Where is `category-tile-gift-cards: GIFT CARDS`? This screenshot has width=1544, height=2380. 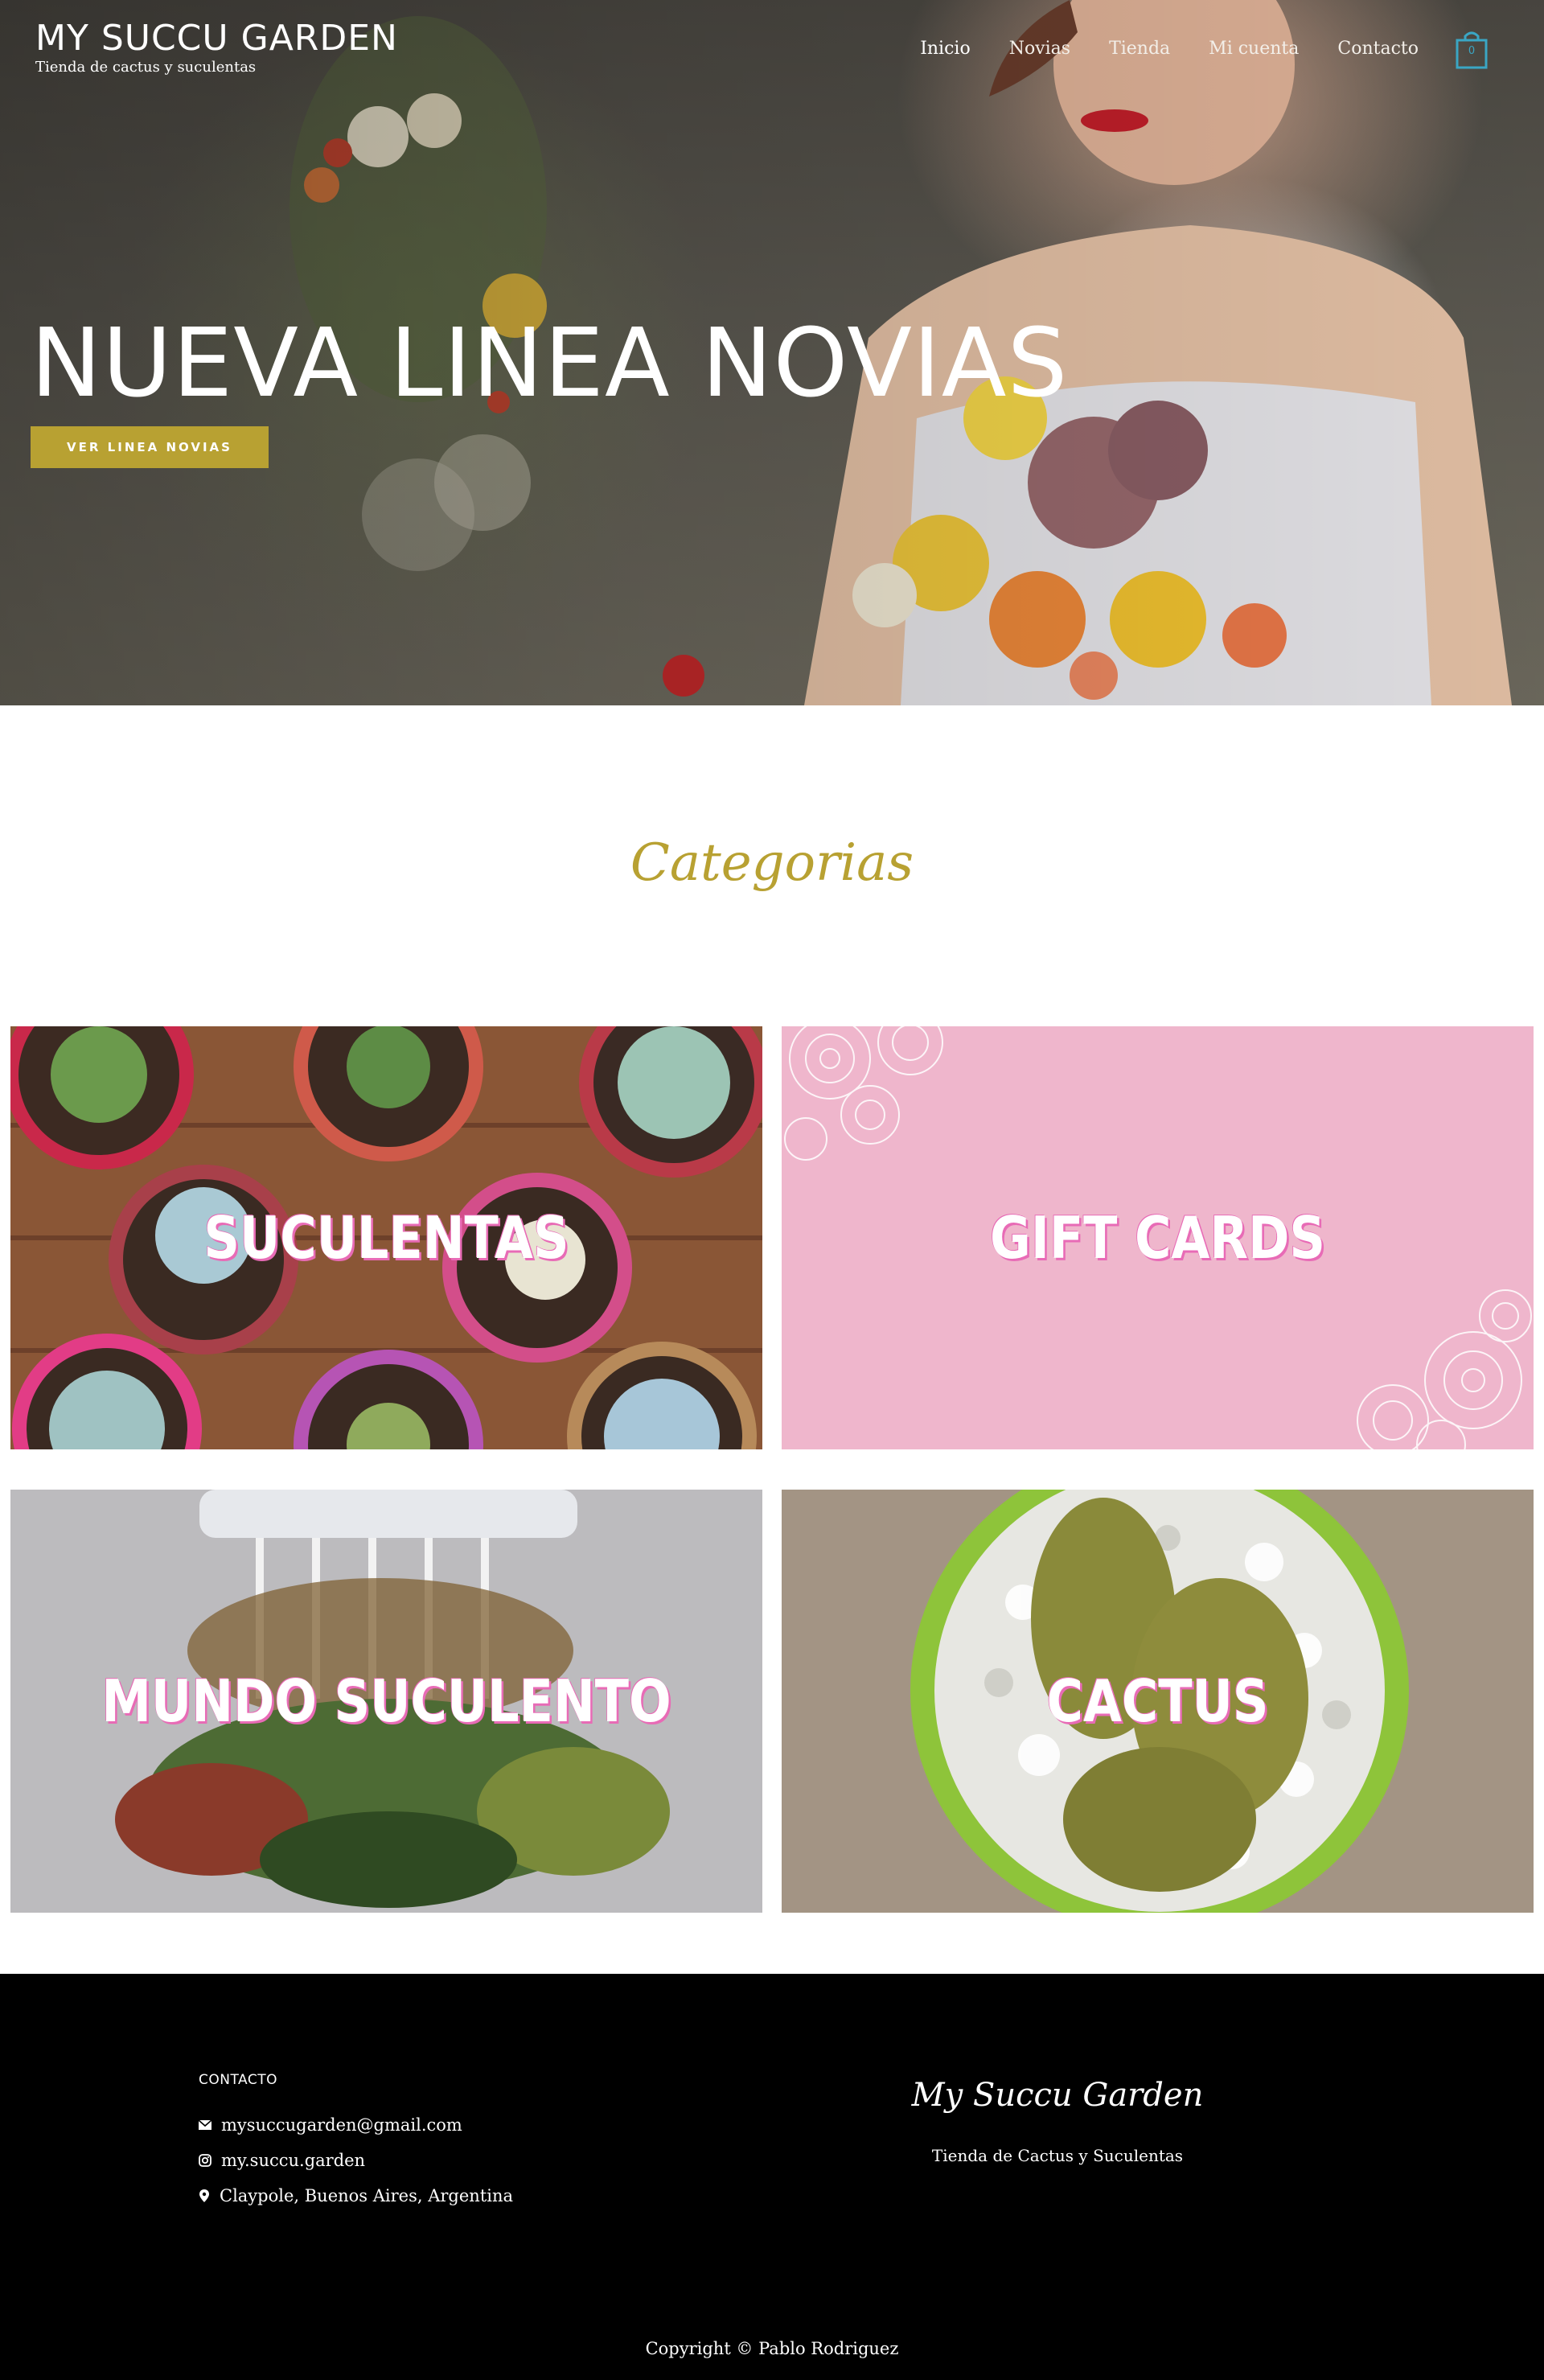
category-tile-gift-cards: GIFT CARDS is located at coordinates (1158, 1237).